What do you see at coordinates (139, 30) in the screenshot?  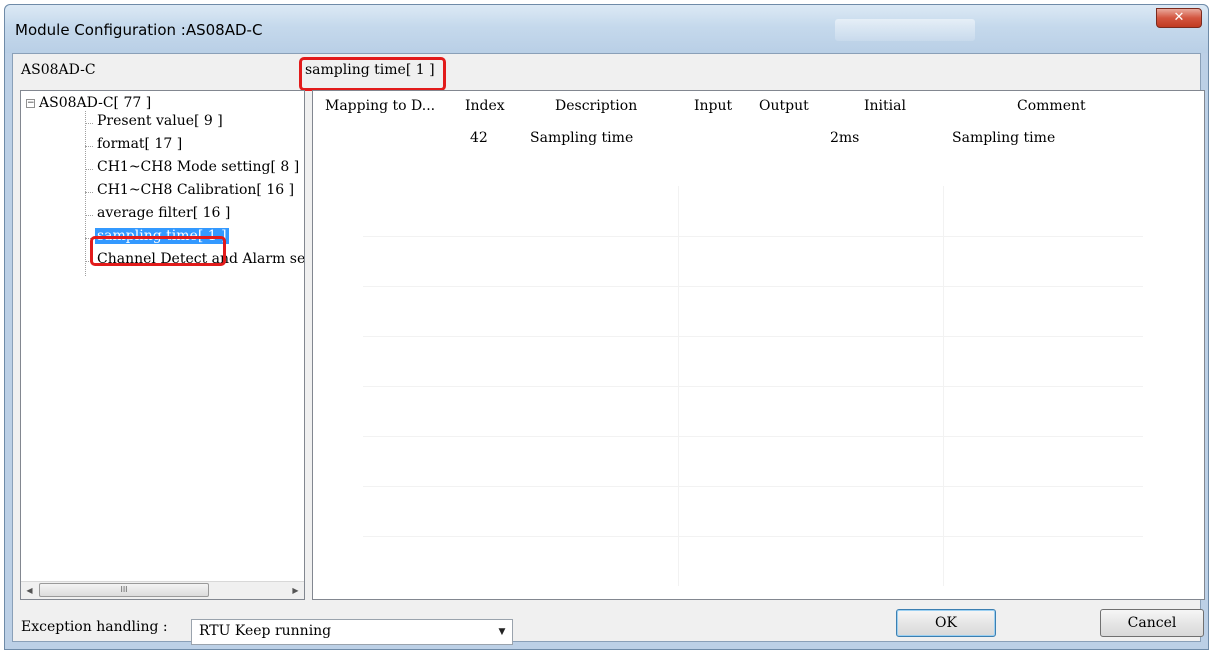 I see `window-title: Module Configuration :AS08AD-C` at bounding box center [139, 30].